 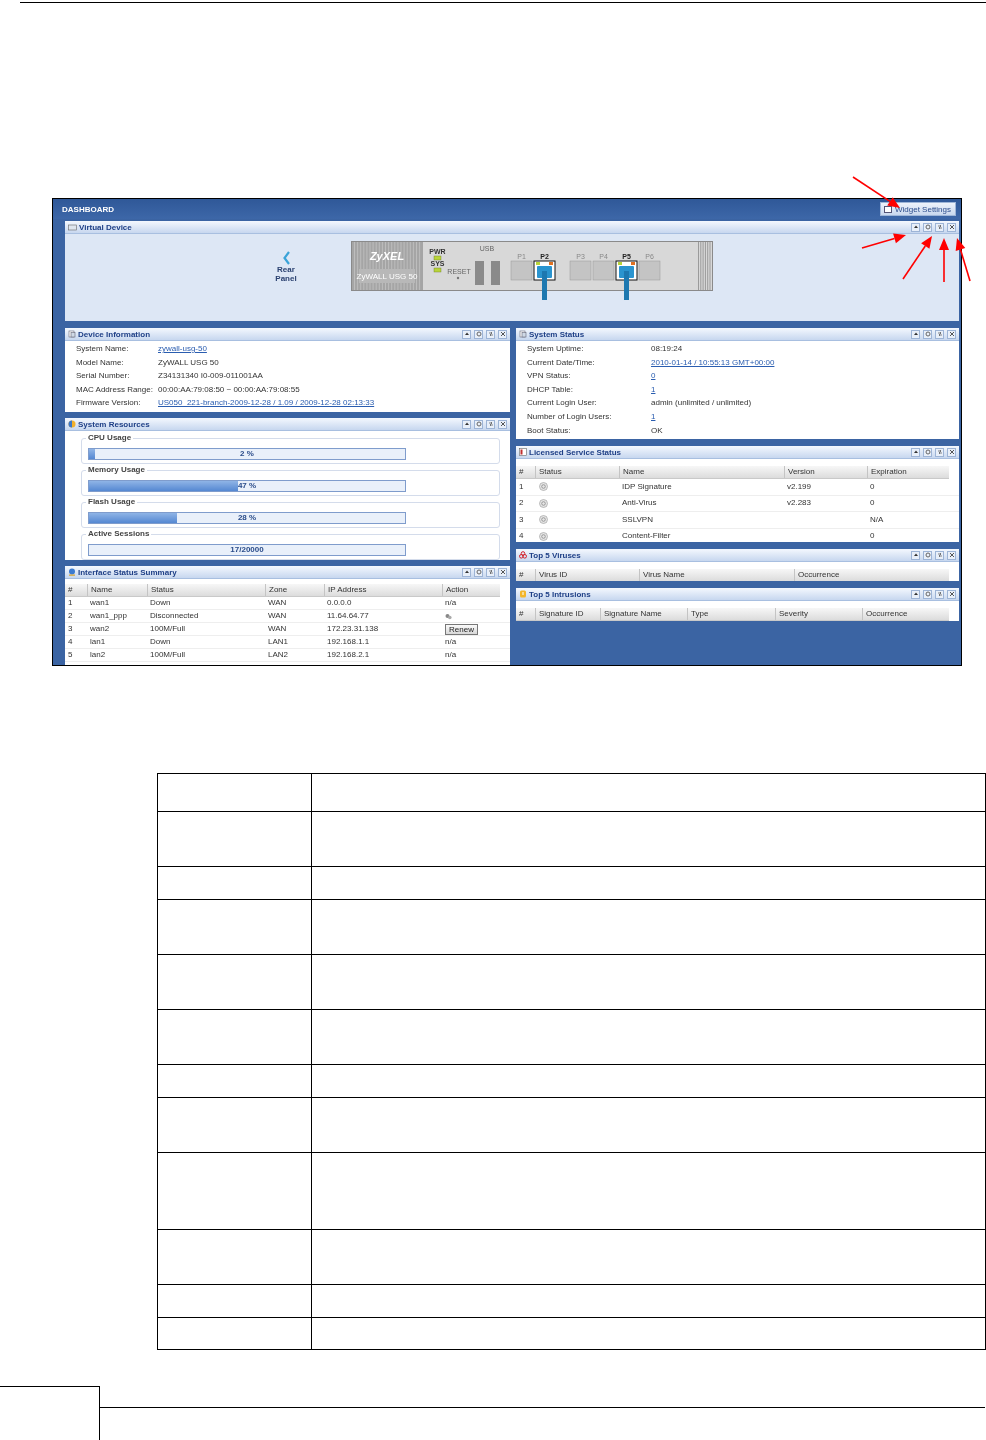 What do you see at coordinates (168, 655) in the screenshot?
I see `table-cell-text: 100M/Full` at bounding box center [168, 655].